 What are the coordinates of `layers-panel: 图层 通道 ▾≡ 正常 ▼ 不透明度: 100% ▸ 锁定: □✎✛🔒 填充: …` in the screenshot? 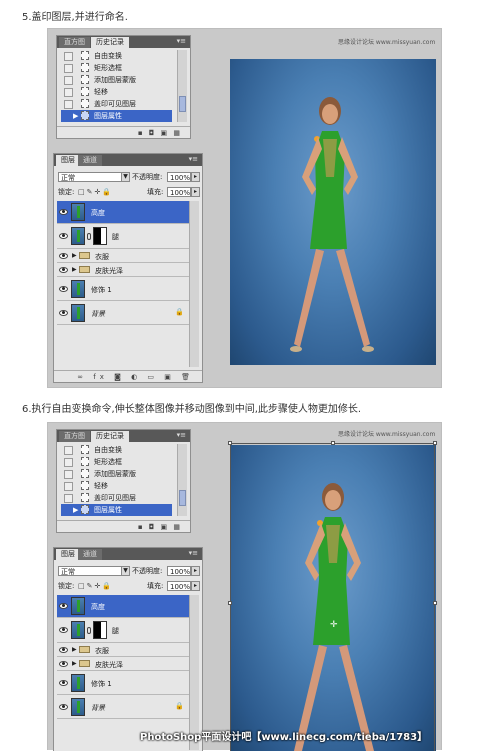 It's located at (128, 268).